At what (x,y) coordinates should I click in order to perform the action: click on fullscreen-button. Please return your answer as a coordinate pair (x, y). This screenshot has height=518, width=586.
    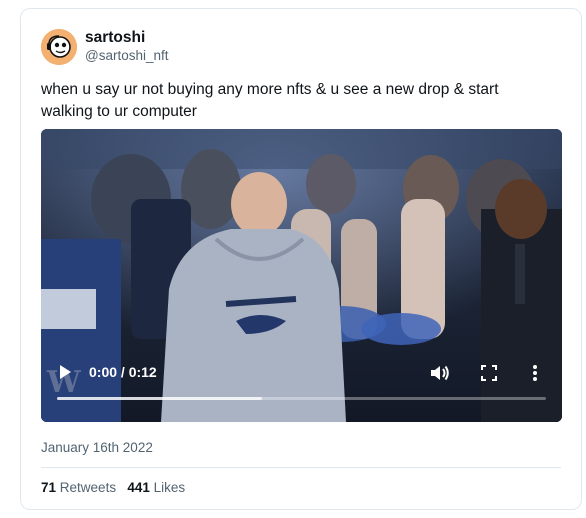
    Looking at the image, I should click on (489, 373).